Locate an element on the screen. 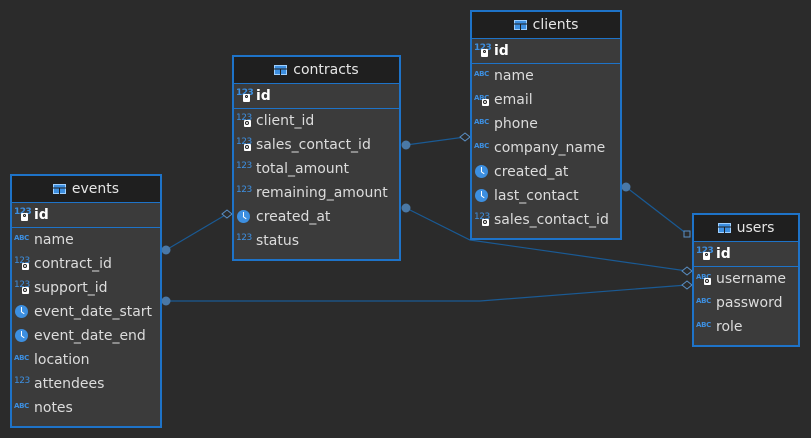 The image size is (811, 438). column-row: 123 status is located at coordinates (316, 241).